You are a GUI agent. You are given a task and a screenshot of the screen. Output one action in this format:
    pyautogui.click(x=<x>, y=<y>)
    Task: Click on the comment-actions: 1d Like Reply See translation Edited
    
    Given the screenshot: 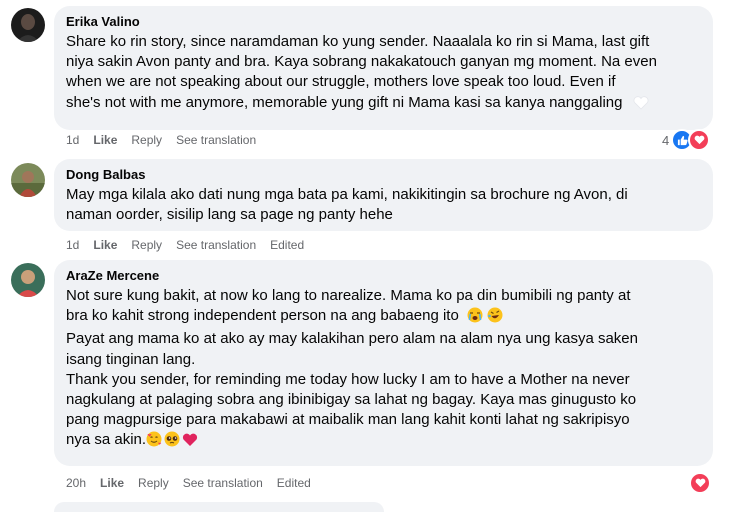 What is the action you would take?
    pyautogui.click(x=192, y=245)
    